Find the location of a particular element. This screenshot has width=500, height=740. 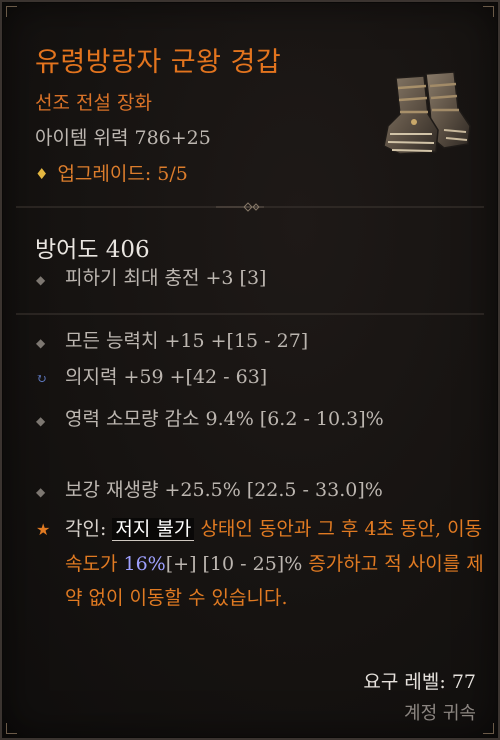

aspect-keyword: 저지 불가 is located at coordinates (153, 529).